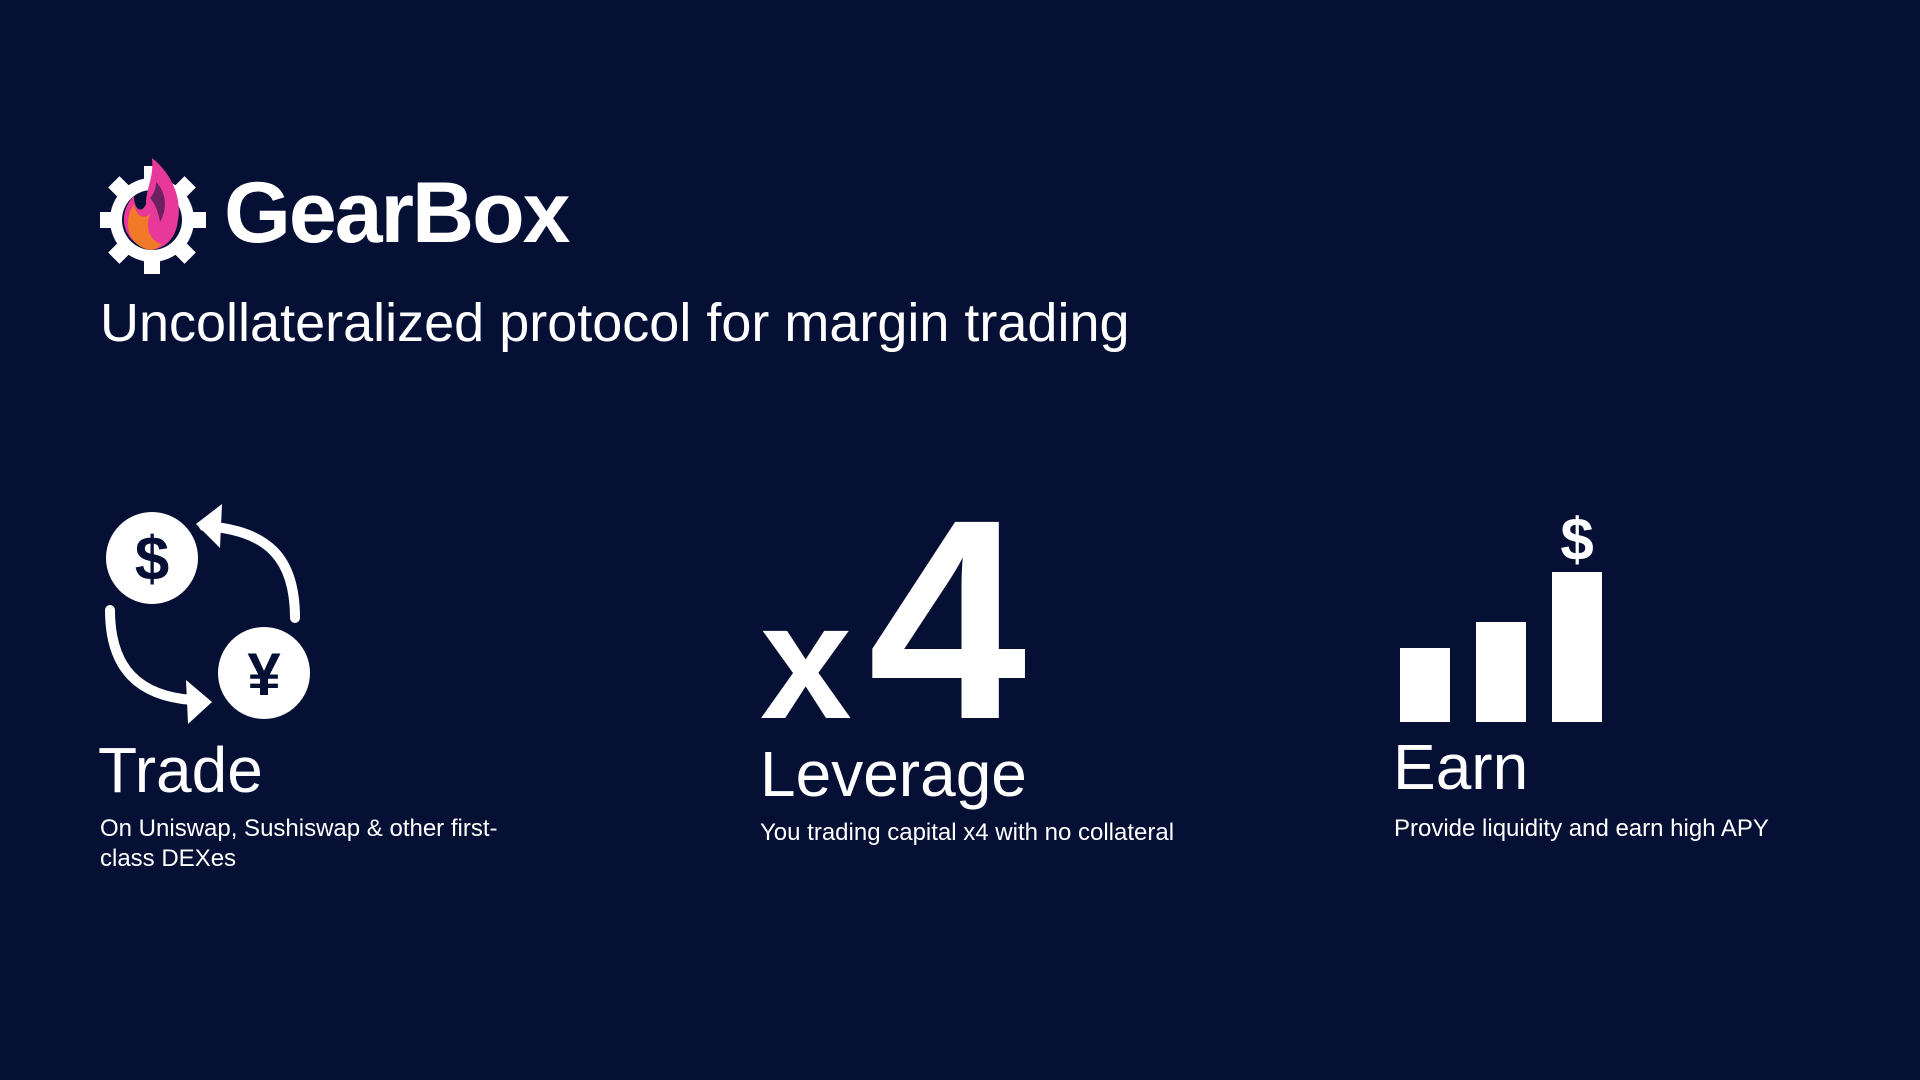 This screenshot has width=1920, height=1080. I want to click on dollar-symbol: $, so click(152, 559).